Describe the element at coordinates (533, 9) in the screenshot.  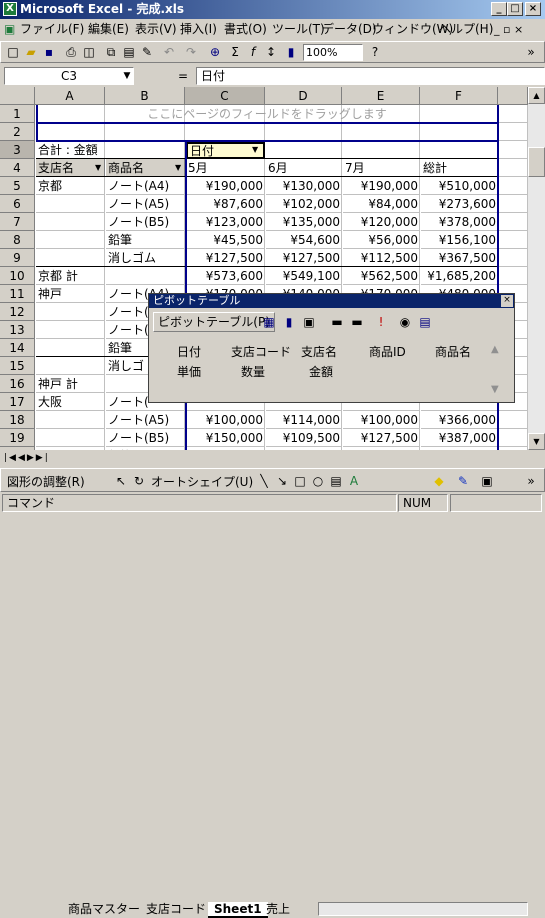
I see `close-button: ×` at that location.